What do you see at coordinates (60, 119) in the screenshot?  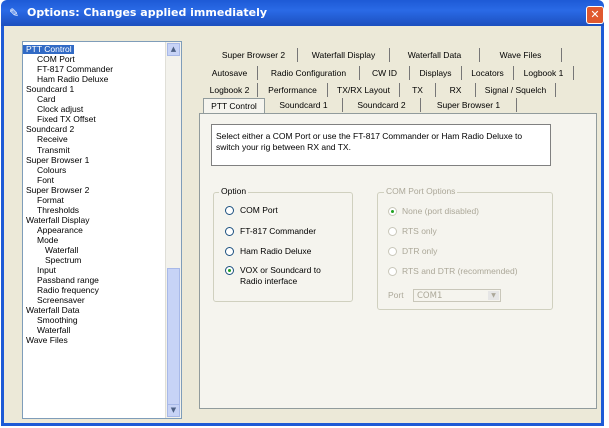 I see `tree-item: Fixed TX Offset` at bounding box center [60, 119].